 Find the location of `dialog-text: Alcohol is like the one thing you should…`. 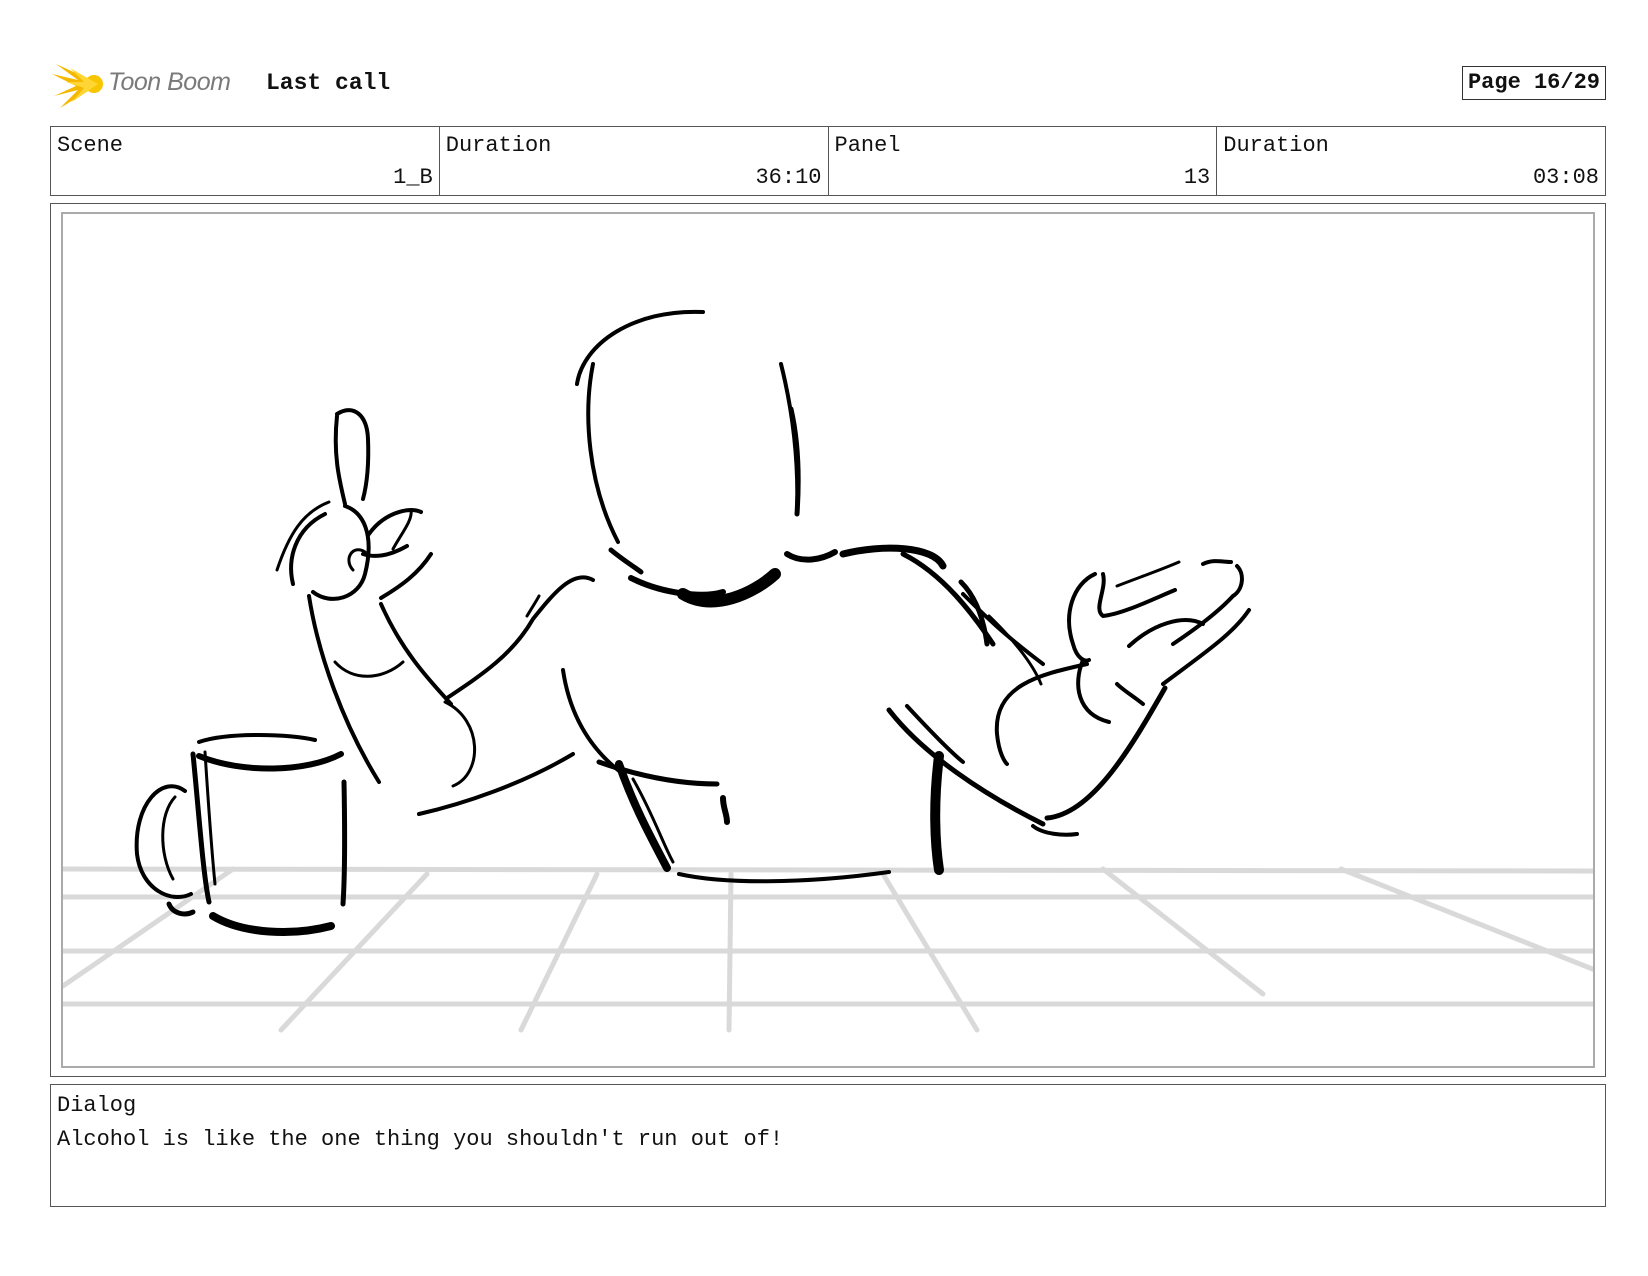

dialog-text: Alcohol is like the one thing you should… is located at coordinates (420, 1139).